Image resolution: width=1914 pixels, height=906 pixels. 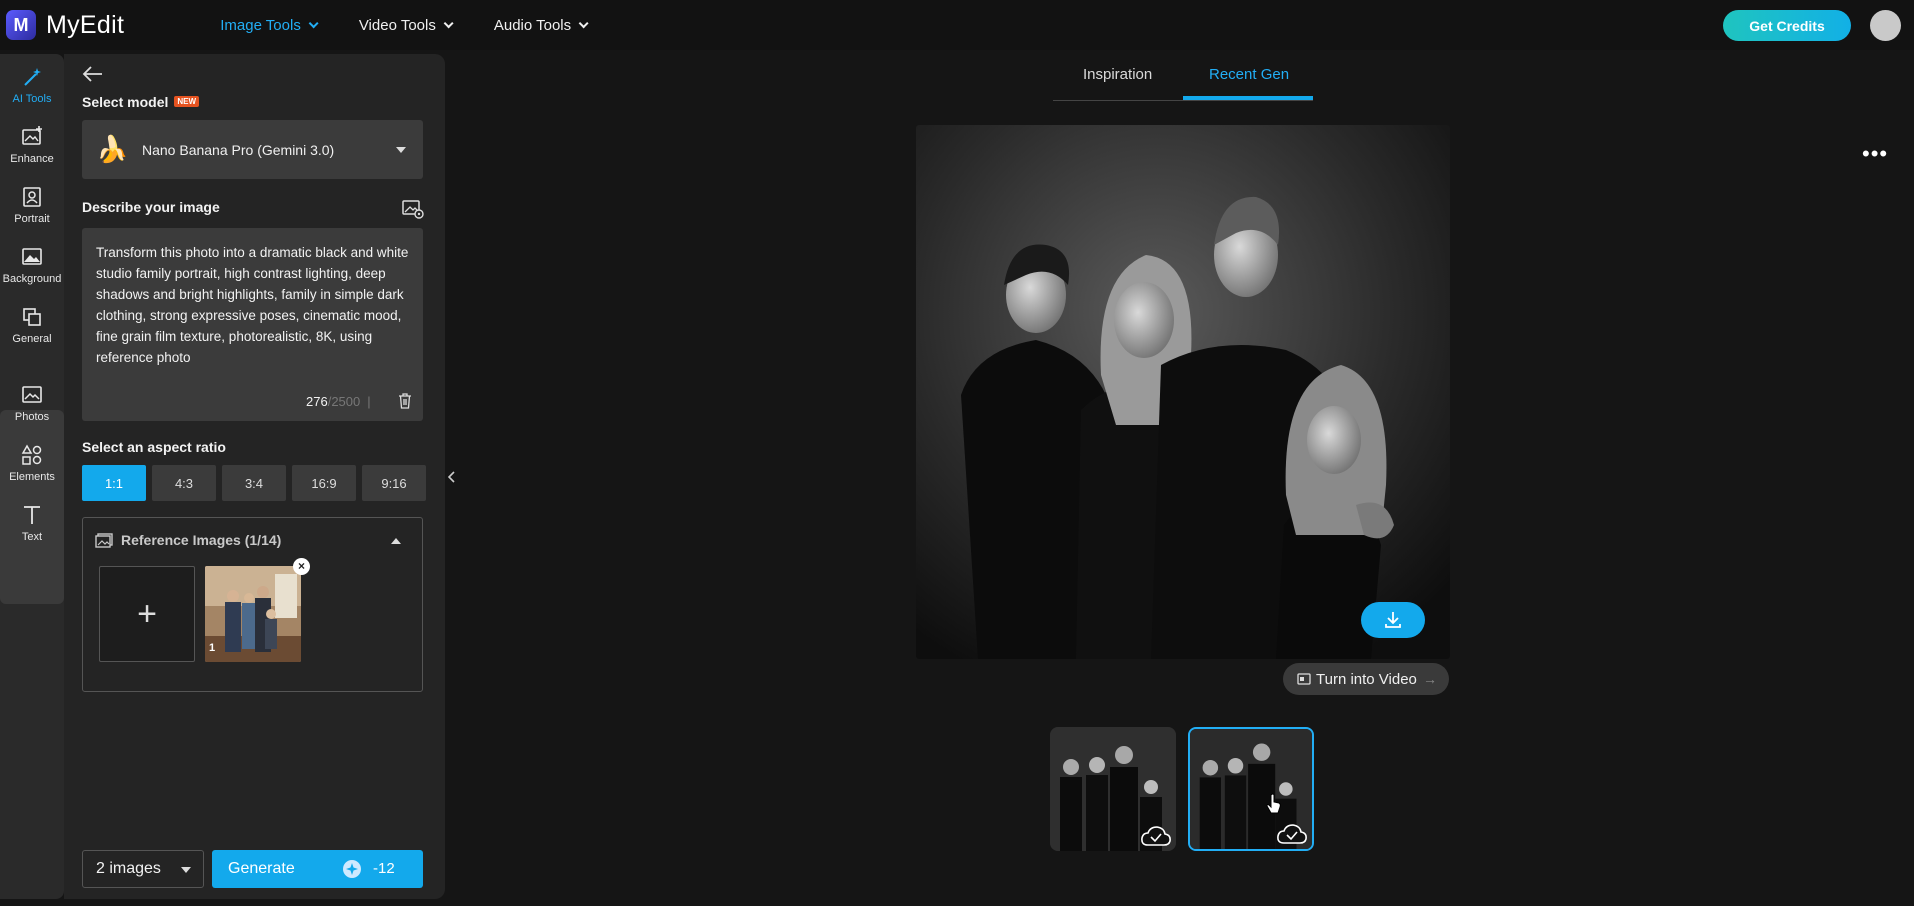 I want to click on collapse-panel-button, so click(x=452, y=477).